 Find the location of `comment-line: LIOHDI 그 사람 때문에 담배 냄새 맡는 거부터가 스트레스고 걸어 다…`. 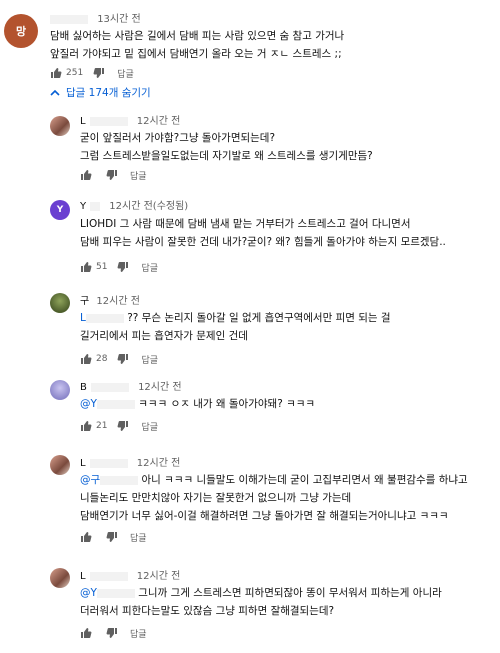

comment-line: LIOHDI 그 사람 때문에 담배 냄새 맡는 거부터가 스트레스고 걸어 다… is located at coordinates (245, 224).